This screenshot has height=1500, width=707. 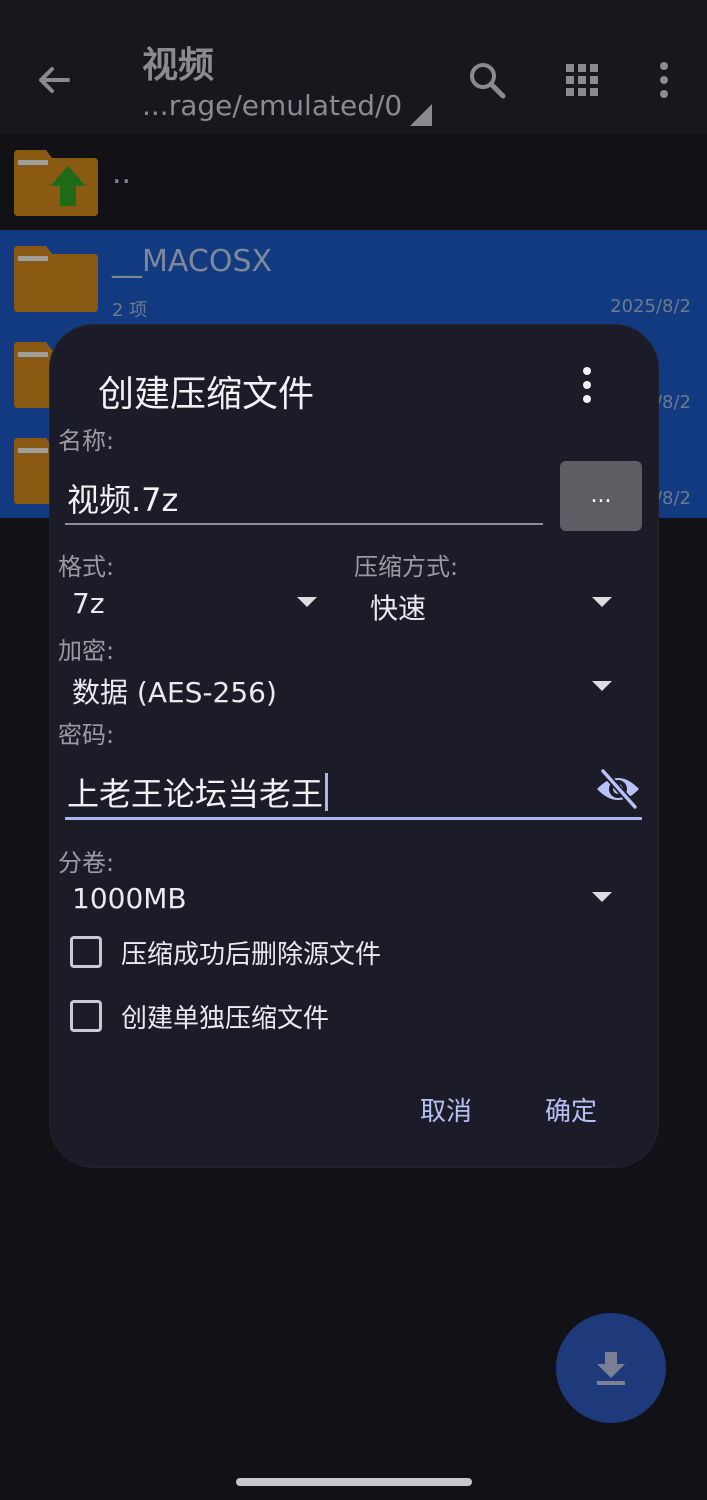 What do you see at coordinates (602, 602) in the screenshot?
I see `method-dropdown-icon` at bounding box center [602, 602].